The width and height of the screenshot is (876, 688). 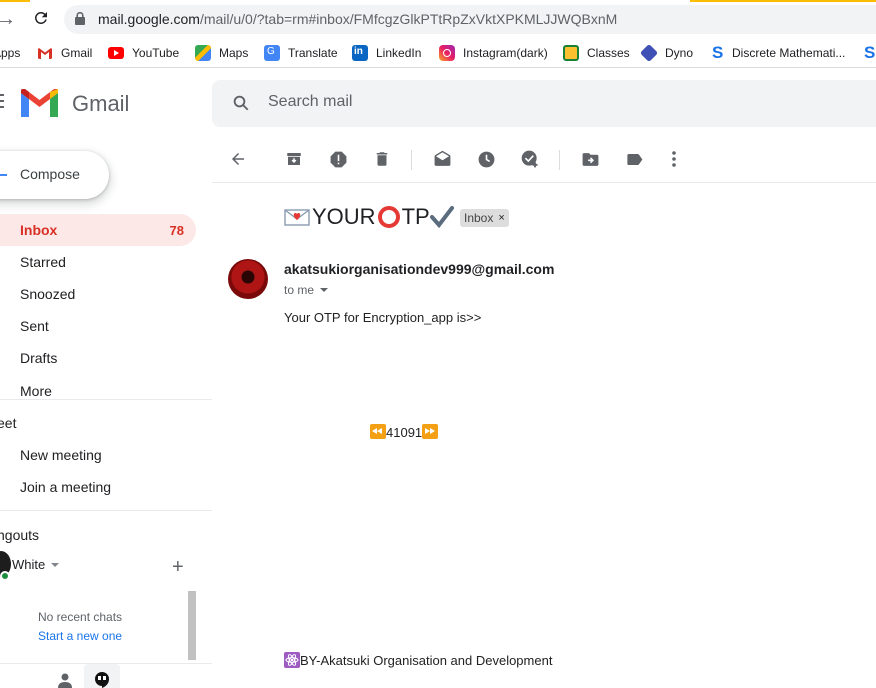 I want to click on atom-icon, so click(x=292, y=660).